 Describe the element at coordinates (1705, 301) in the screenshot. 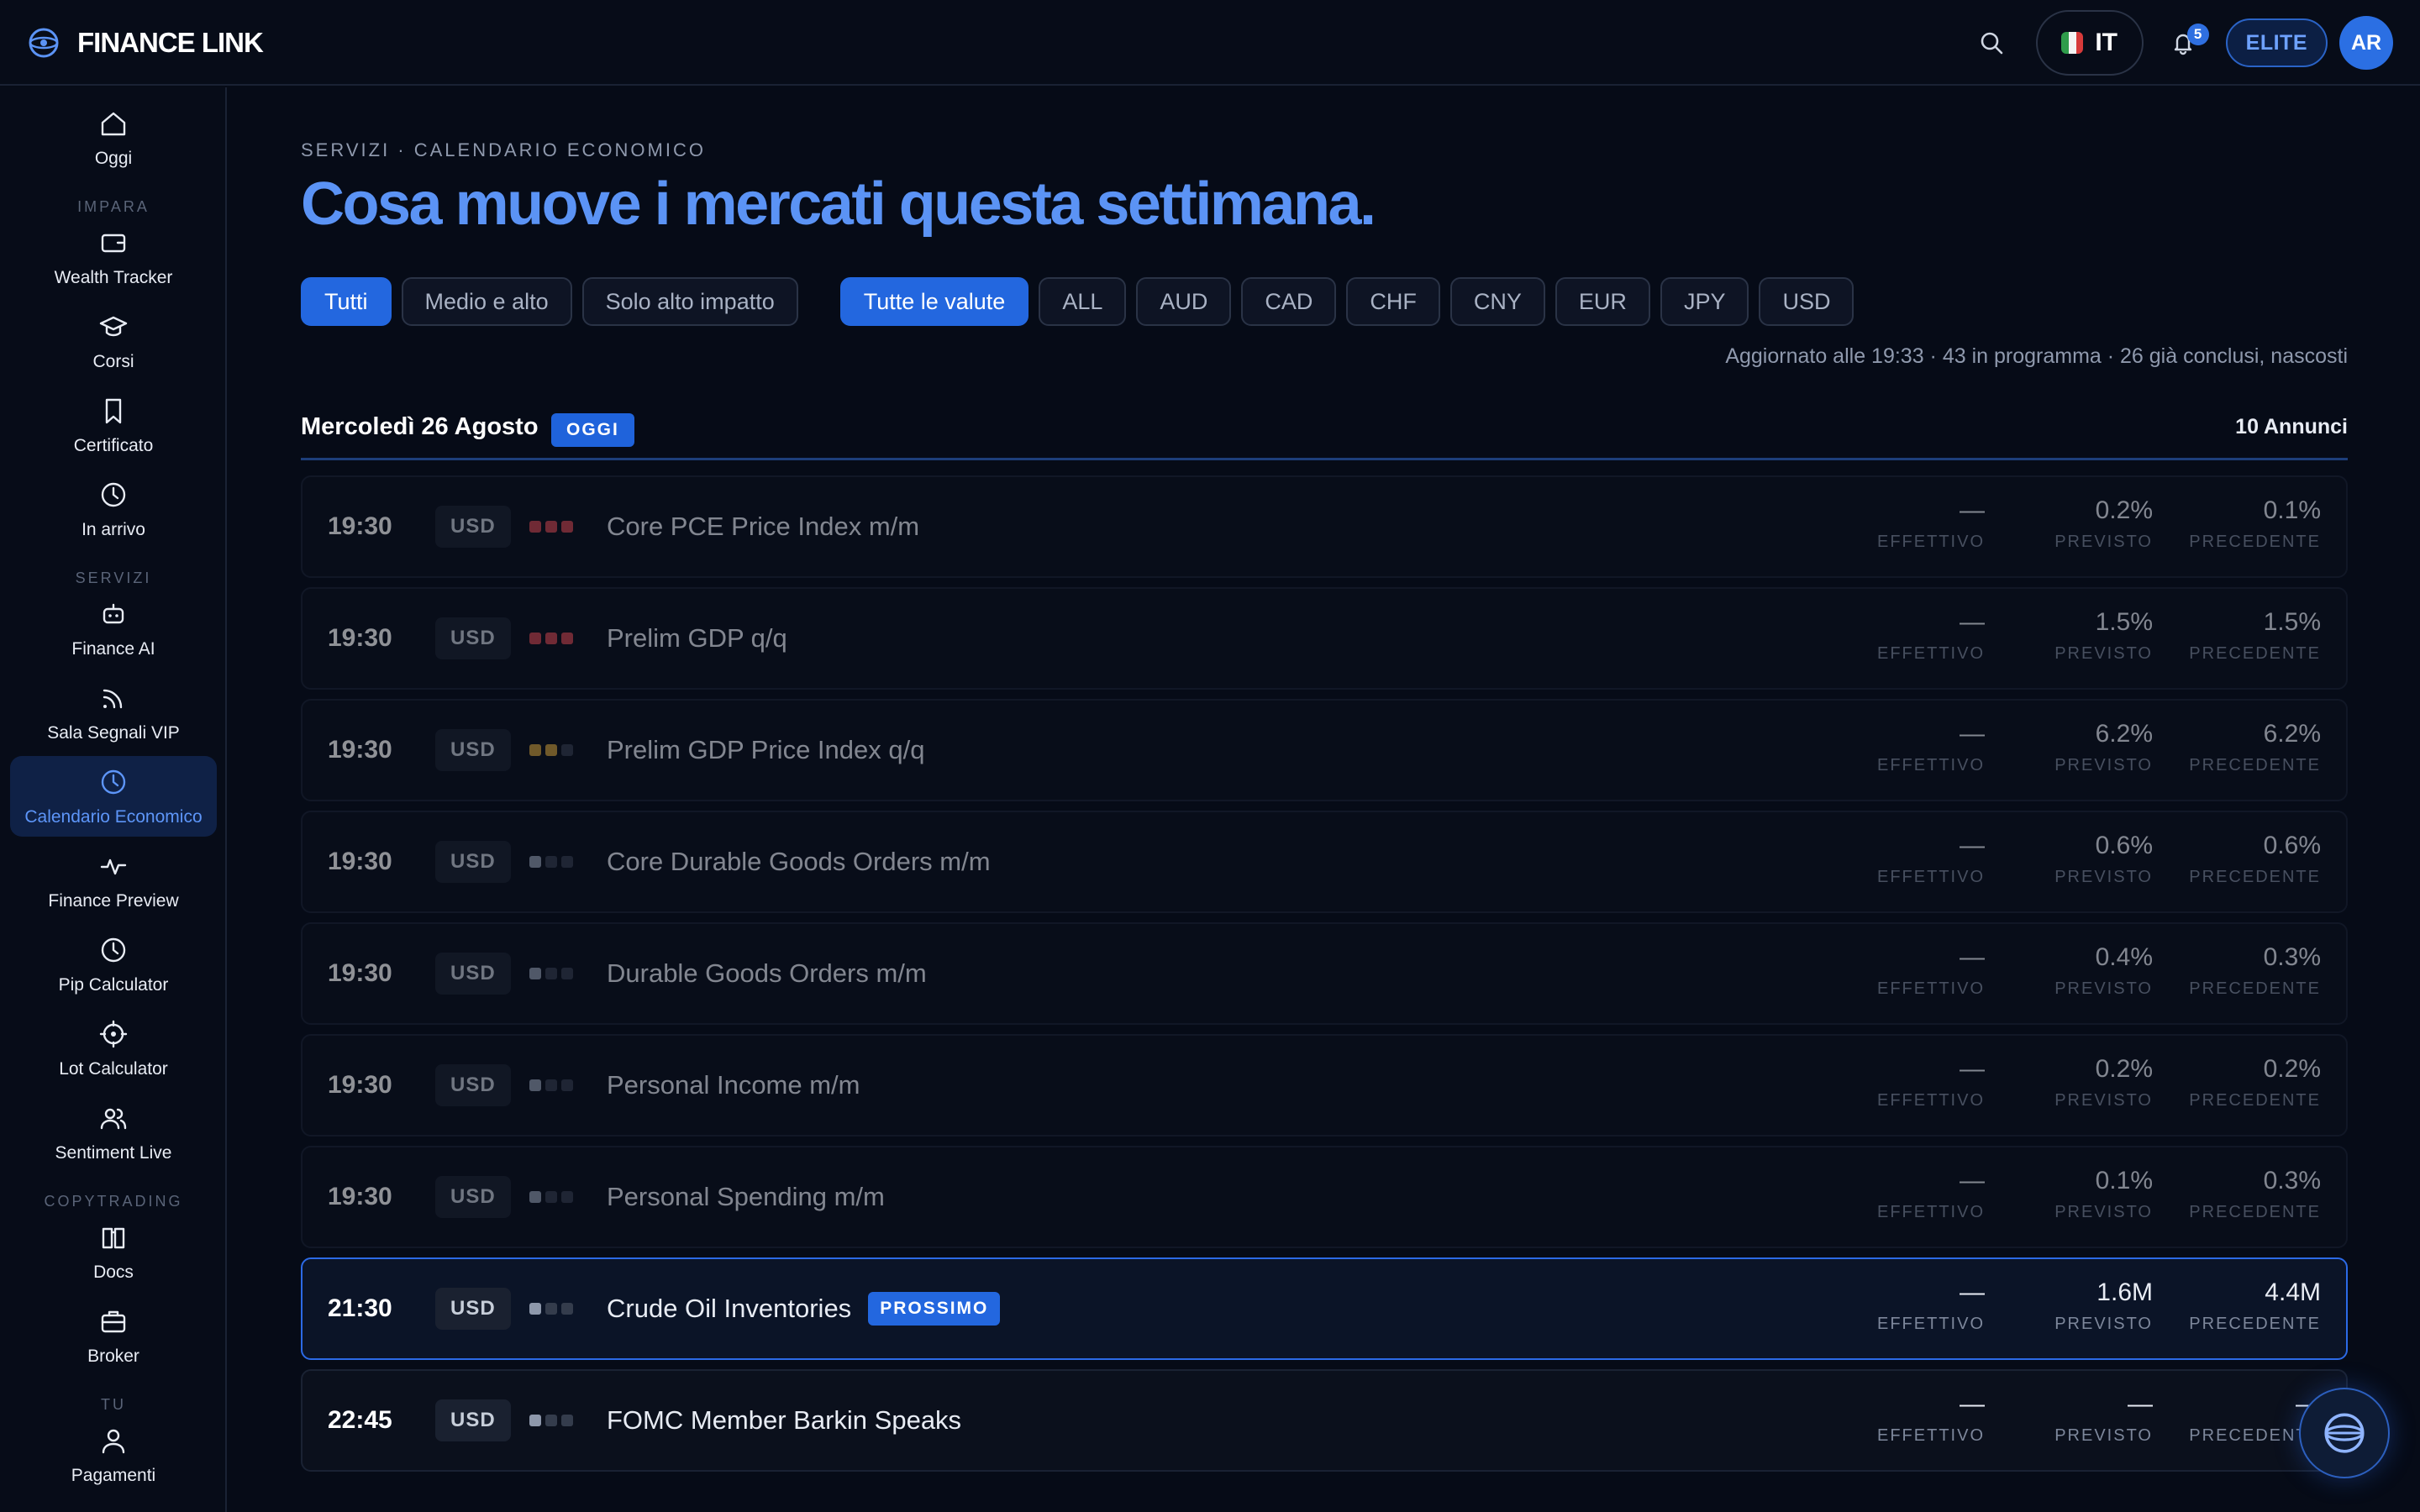

I see `filter-currency-jpy: JPY` at that location.